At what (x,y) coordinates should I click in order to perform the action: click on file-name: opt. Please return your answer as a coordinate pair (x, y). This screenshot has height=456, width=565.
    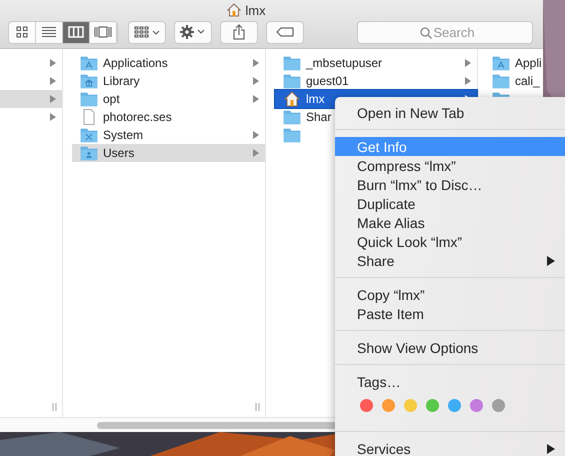
    Looking at the image, I should click on (111, 99).